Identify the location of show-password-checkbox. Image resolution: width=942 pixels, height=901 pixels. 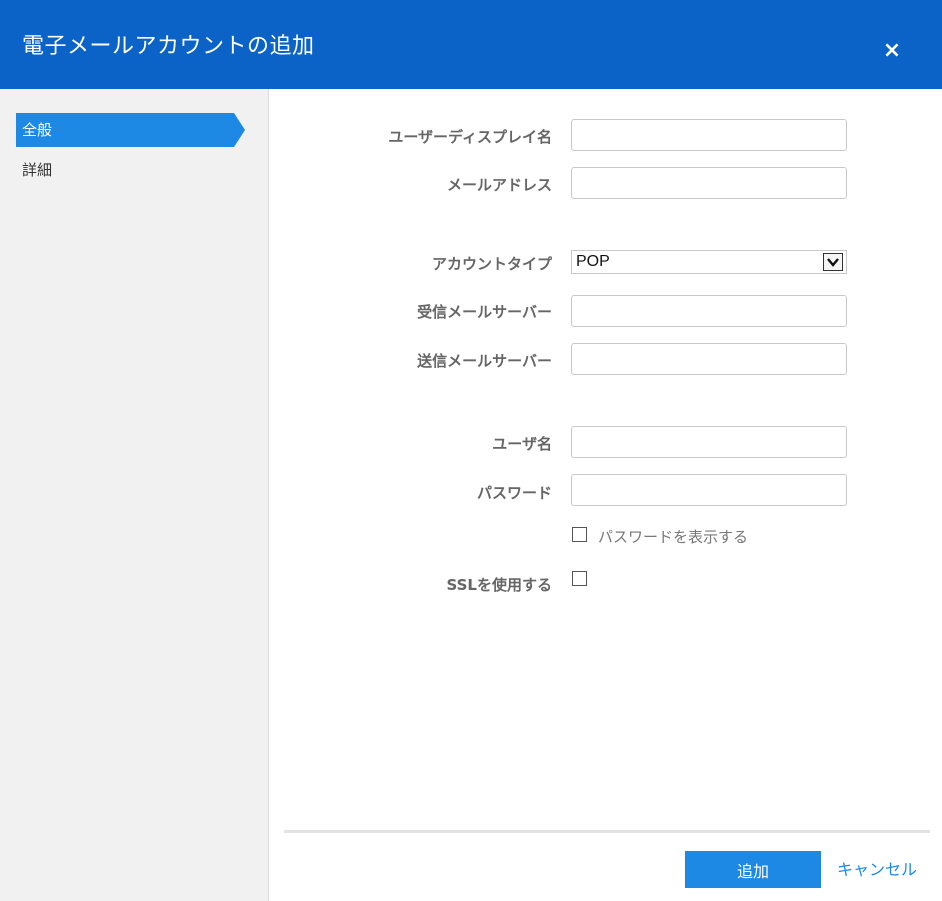
(579, 534).